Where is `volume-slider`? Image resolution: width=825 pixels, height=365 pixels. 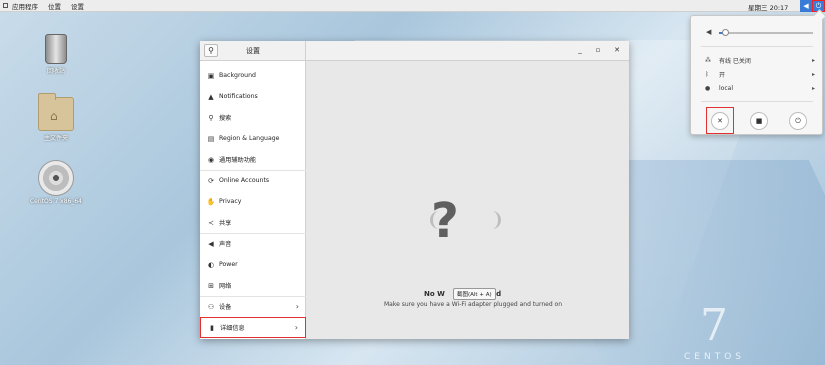
volume-slider is located at coordinates (766, 32).